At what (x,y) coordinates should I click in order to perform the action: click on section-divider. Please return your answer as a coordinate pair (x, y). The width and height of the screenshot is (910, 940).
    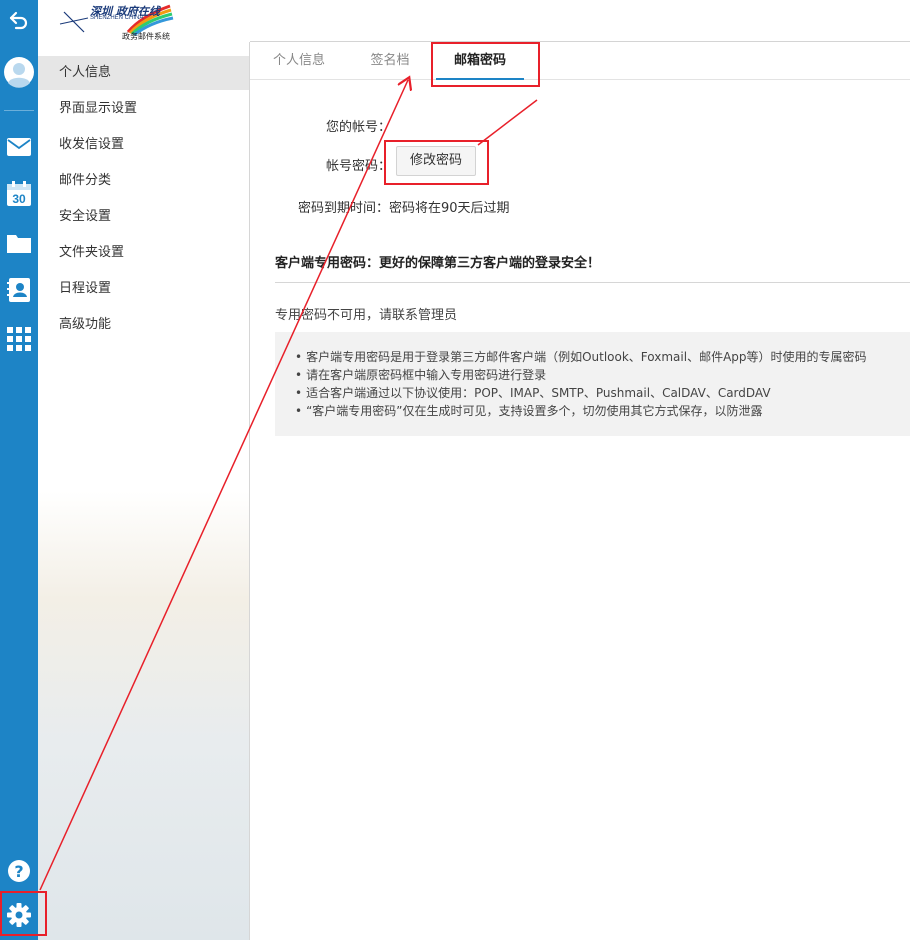
    Looking at the image, I should click on (592, 282).